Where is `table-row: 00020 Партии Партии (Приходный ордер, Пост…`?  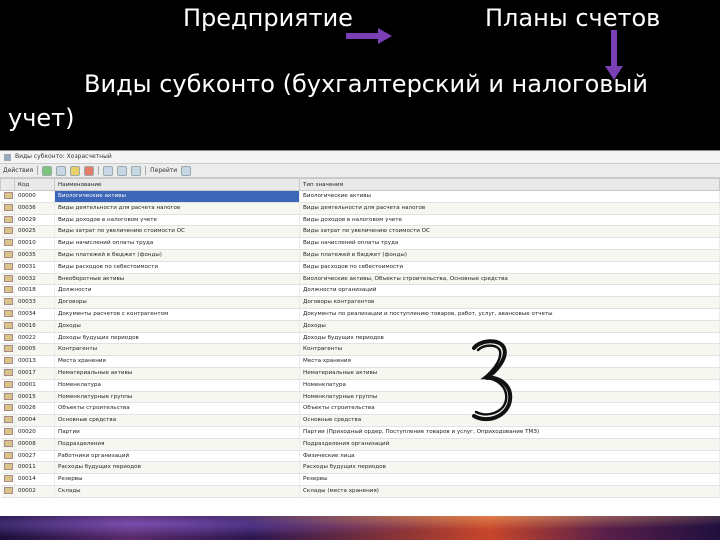
table-row: 00020 Партии Партии (Приходный ордер, Пост… is located at coordinates (360, 432).